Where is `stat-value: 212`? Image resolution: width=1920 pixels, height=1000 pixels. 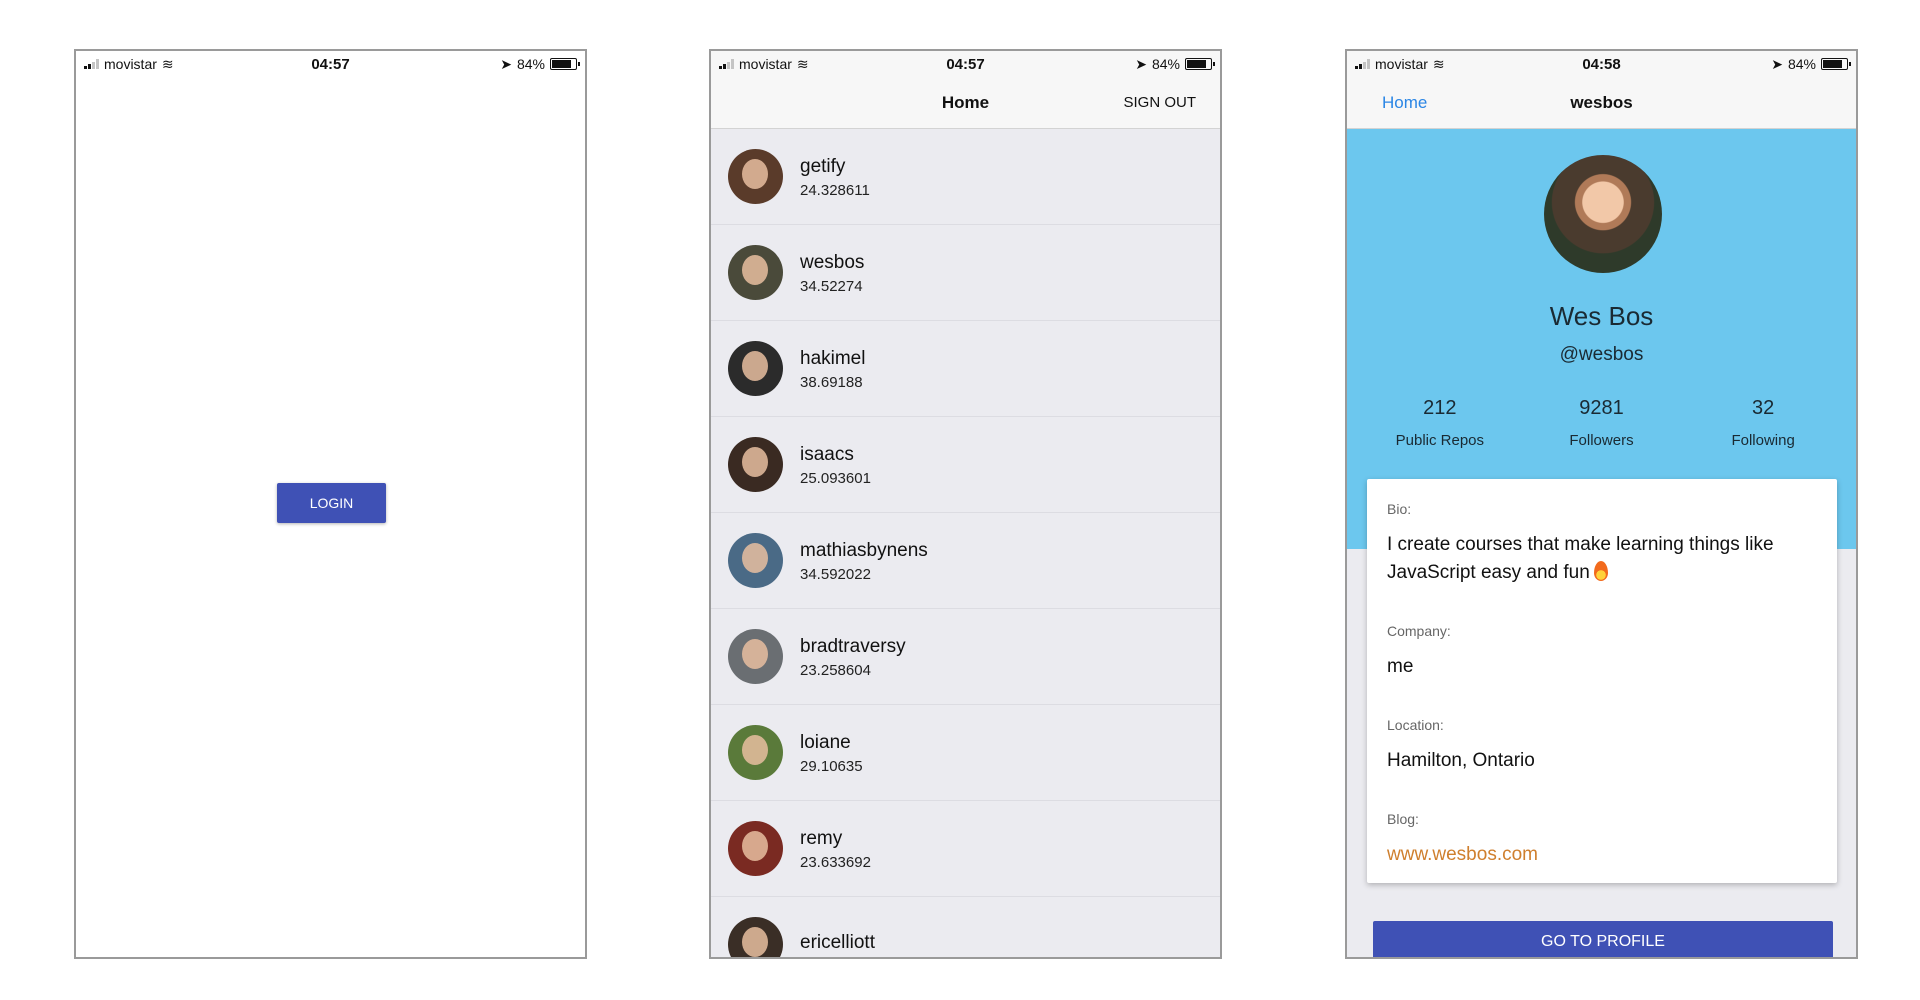
stat-value: 212 is located at coordinates (1440, 408).